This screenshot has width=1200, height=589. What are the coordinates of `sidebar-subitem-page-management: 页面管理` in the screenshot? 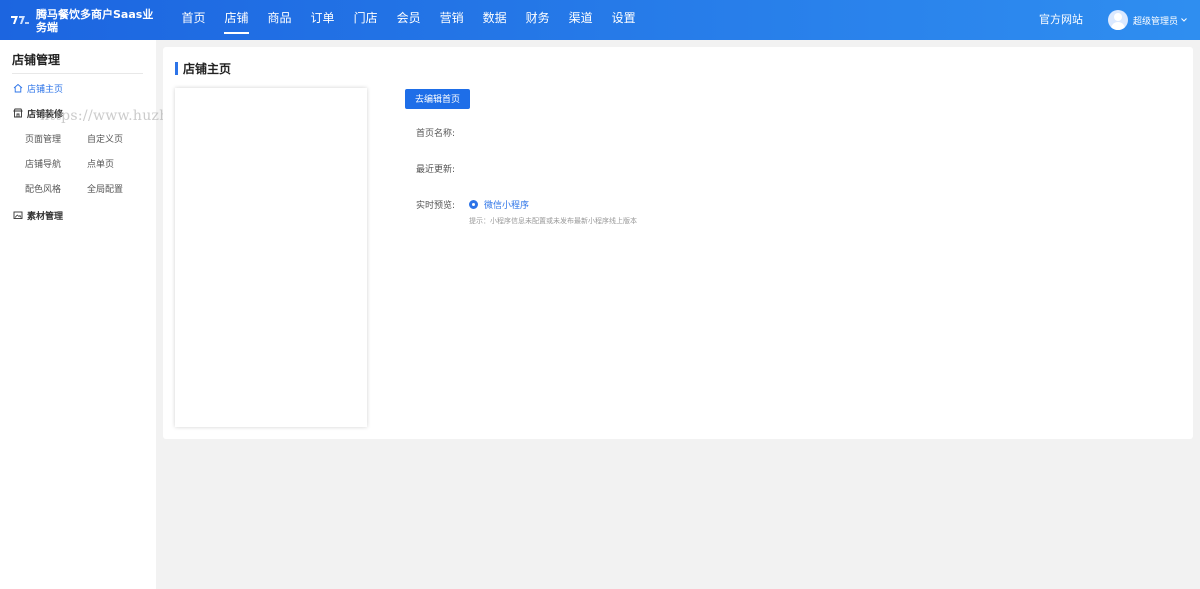 It's located at (43, 138).